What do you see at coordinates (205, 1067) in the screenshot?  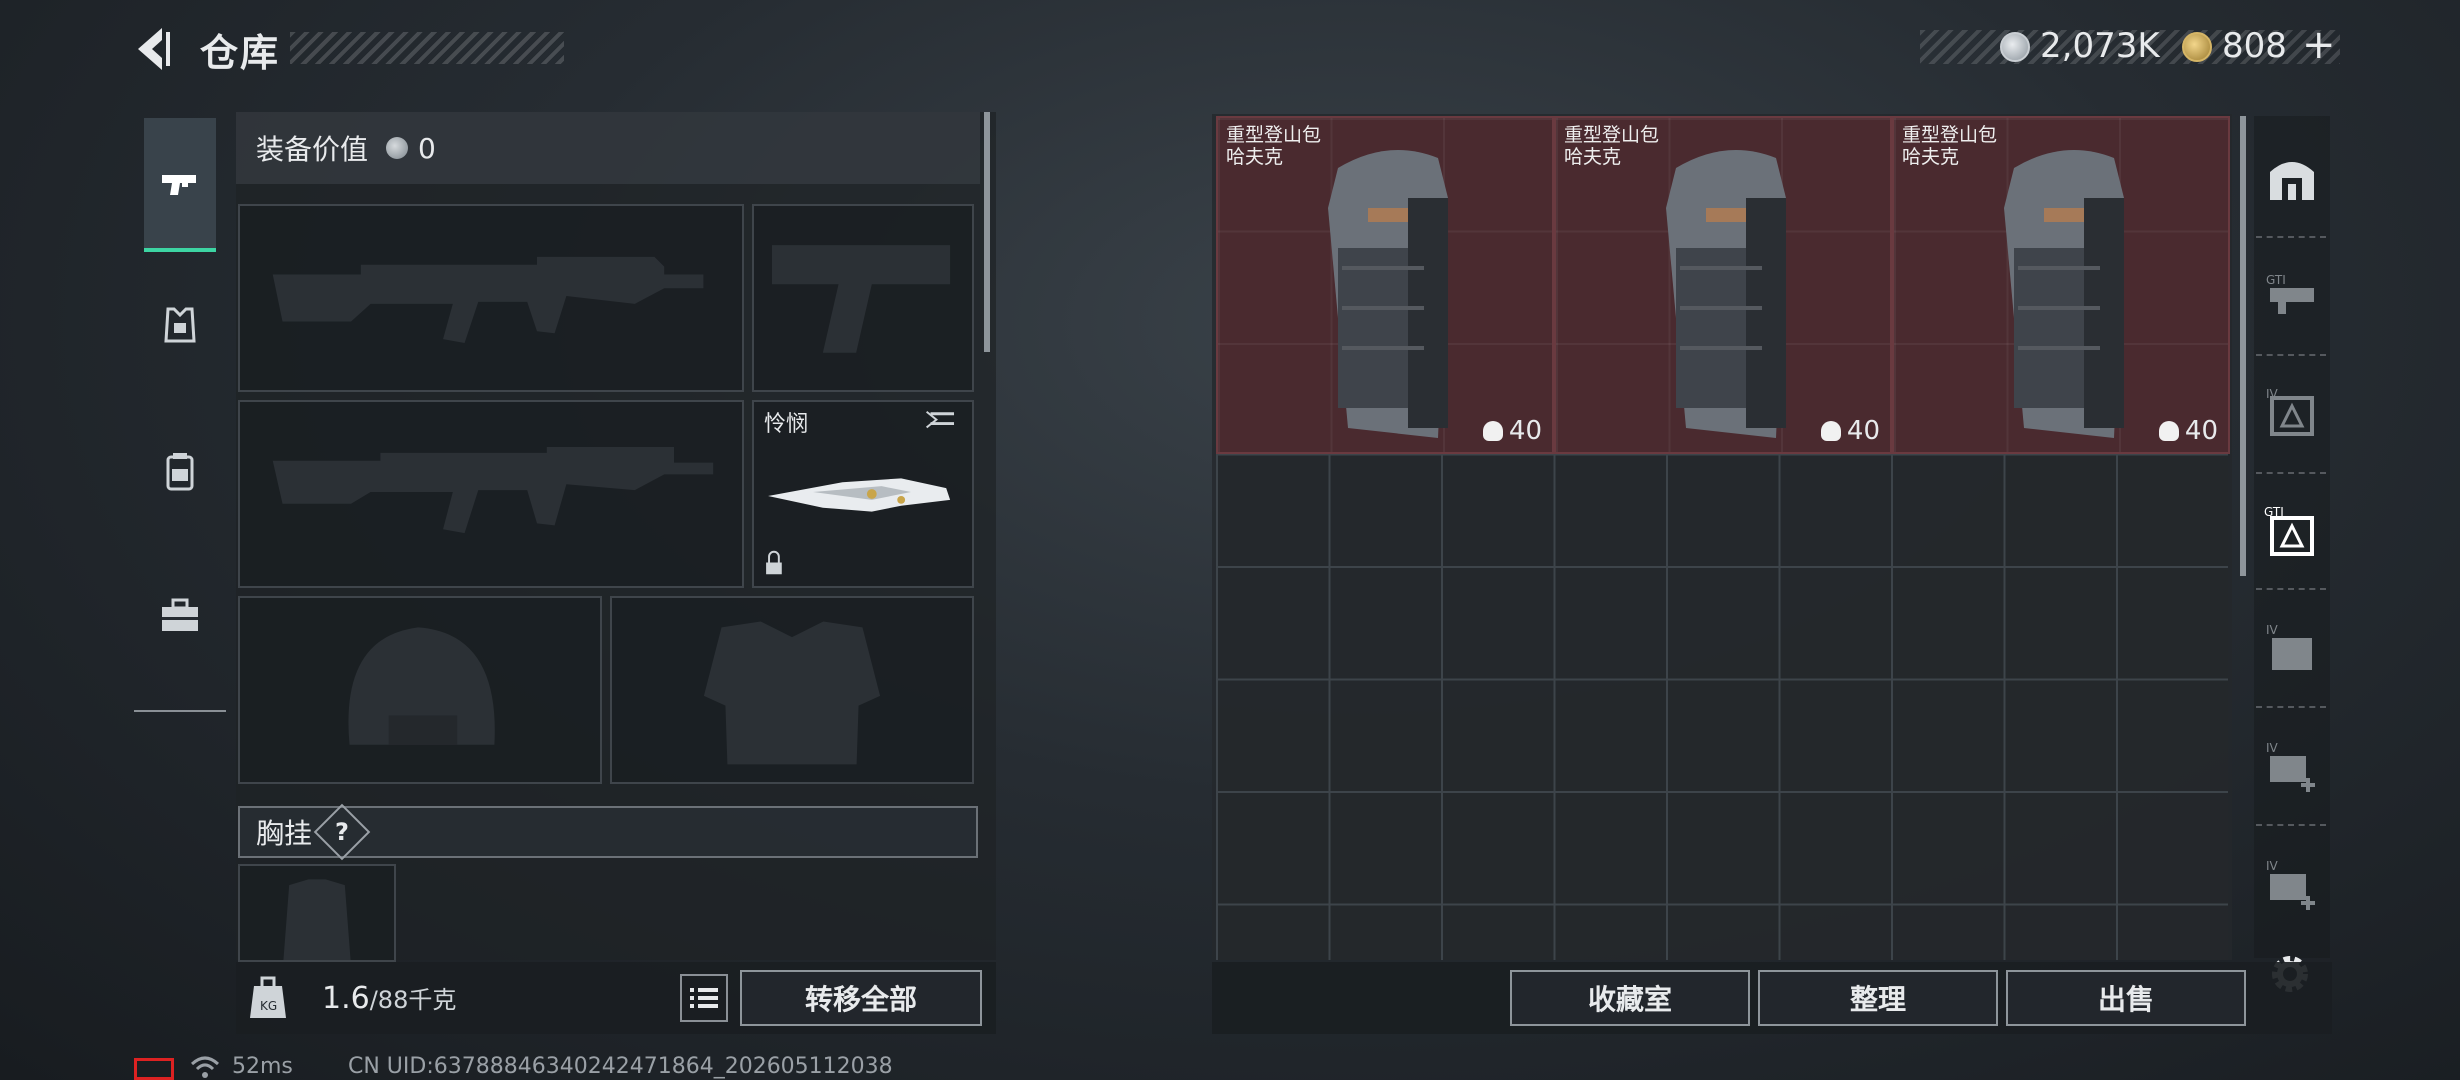 I see `wifi-icon` at bounding box center [205, 1067].